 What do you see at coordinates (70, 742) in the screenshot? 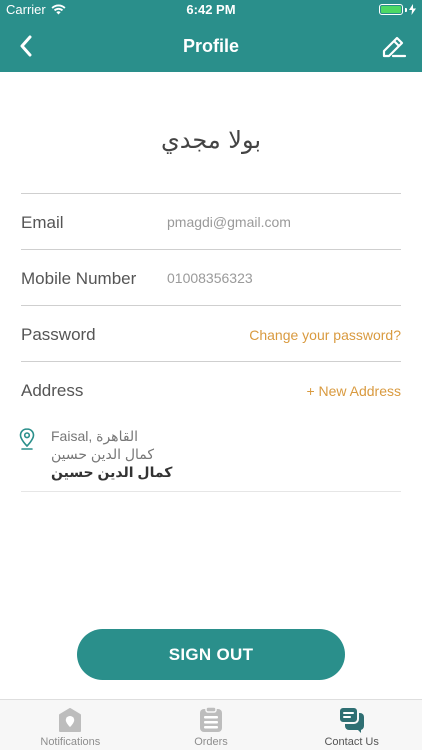
I see `tab-label: Notifications` at bounding box center [70, 742].